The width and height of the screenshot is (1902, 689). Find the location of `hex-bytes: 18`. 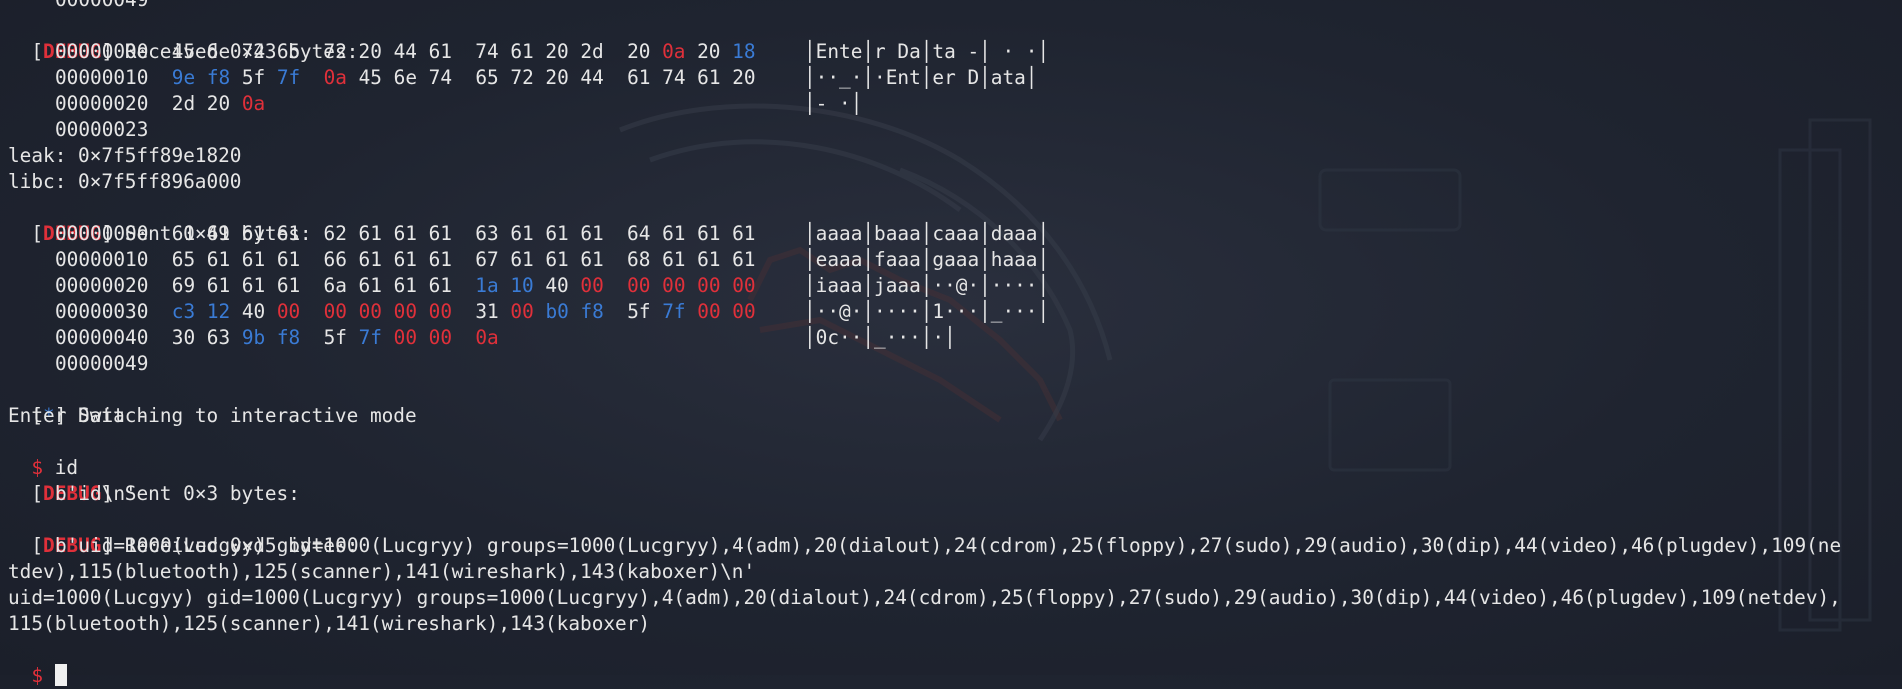

hex-bytes: 18 is located at coordinates (744, 51).